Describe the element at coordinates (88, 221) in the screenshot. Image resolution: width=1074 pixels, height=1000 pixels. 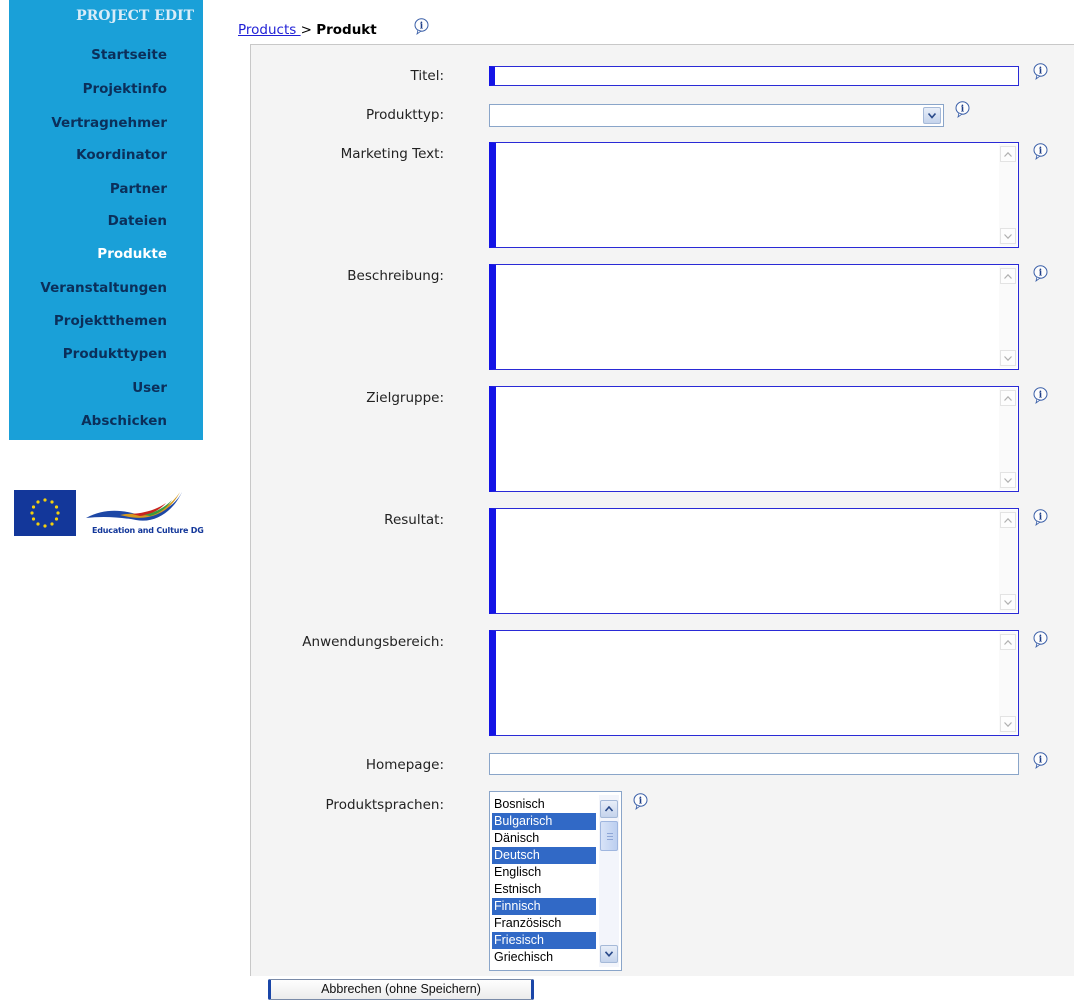
I see `sidebar-item-dateien: Dateien` at that location.